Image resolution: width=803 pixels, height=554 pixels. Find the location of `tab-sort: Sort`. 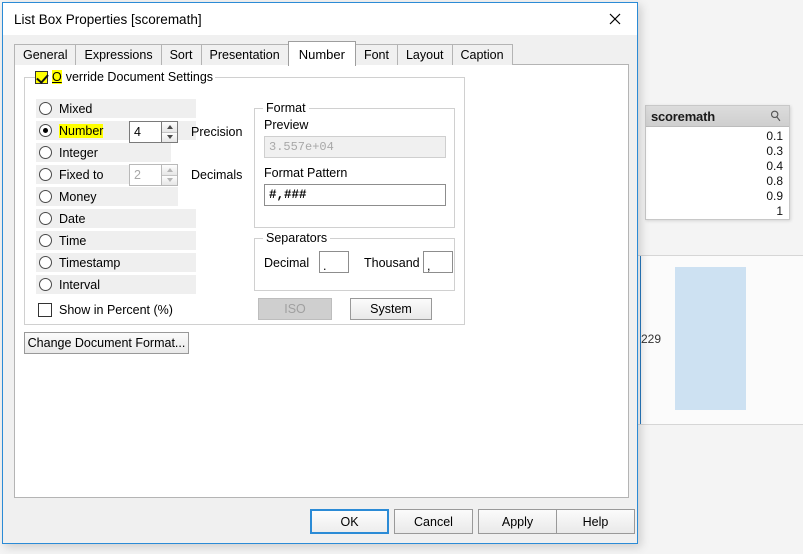

tab-sort: Sort is located at coordinates (181, 54).